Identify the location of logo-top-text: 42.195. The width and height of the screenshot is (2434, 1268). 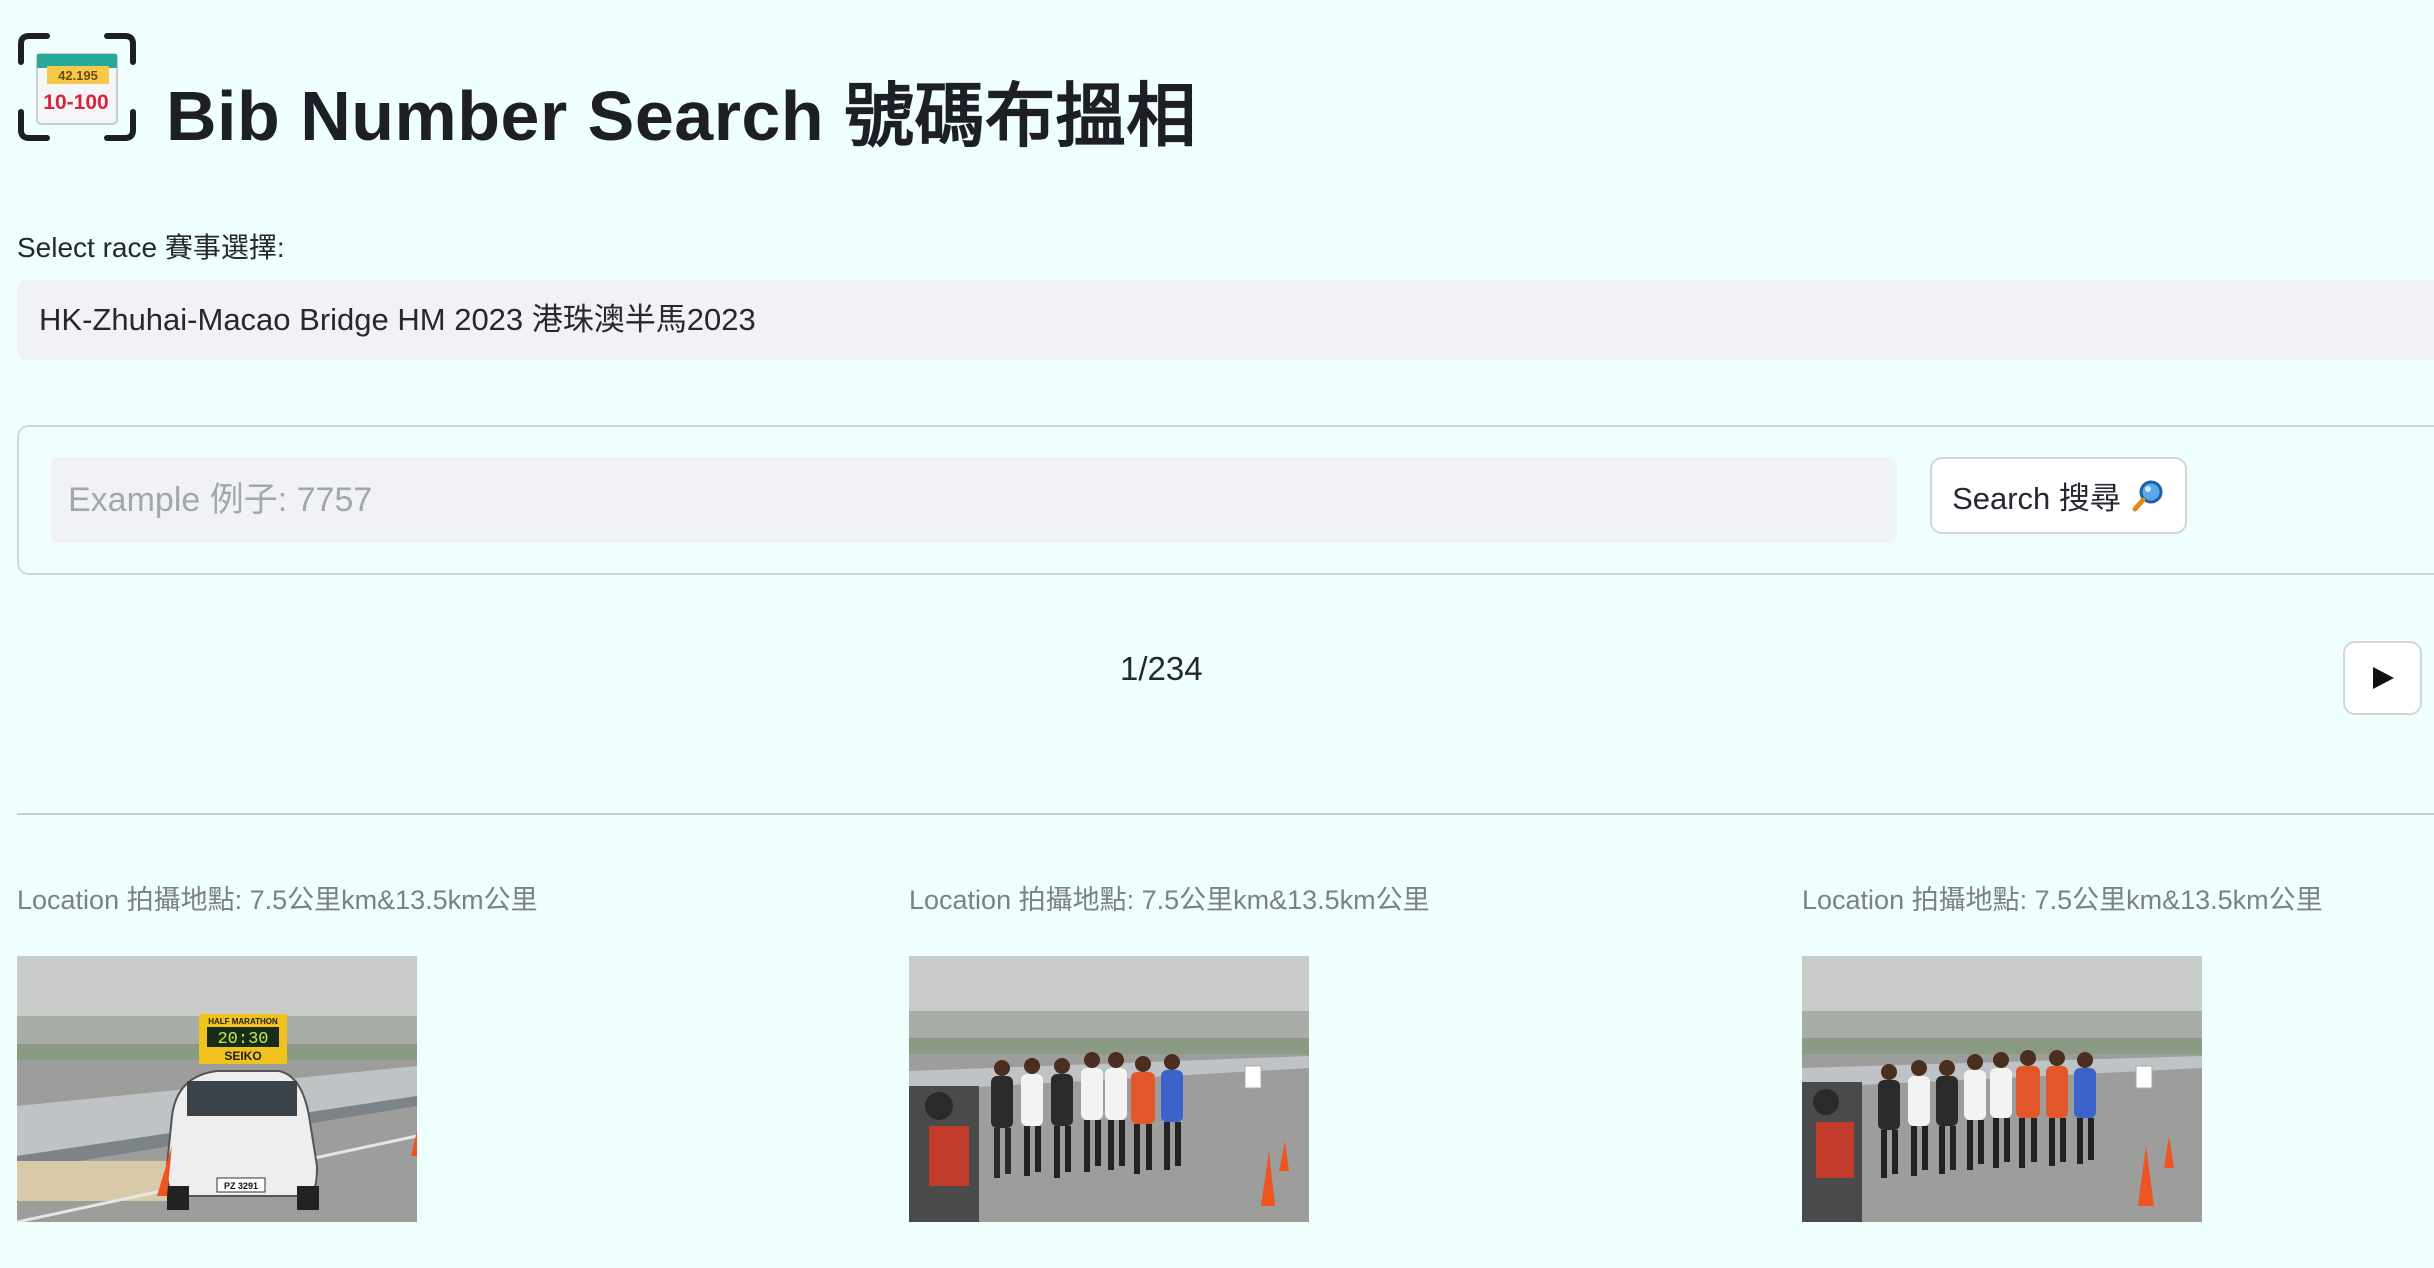
(78, 75).